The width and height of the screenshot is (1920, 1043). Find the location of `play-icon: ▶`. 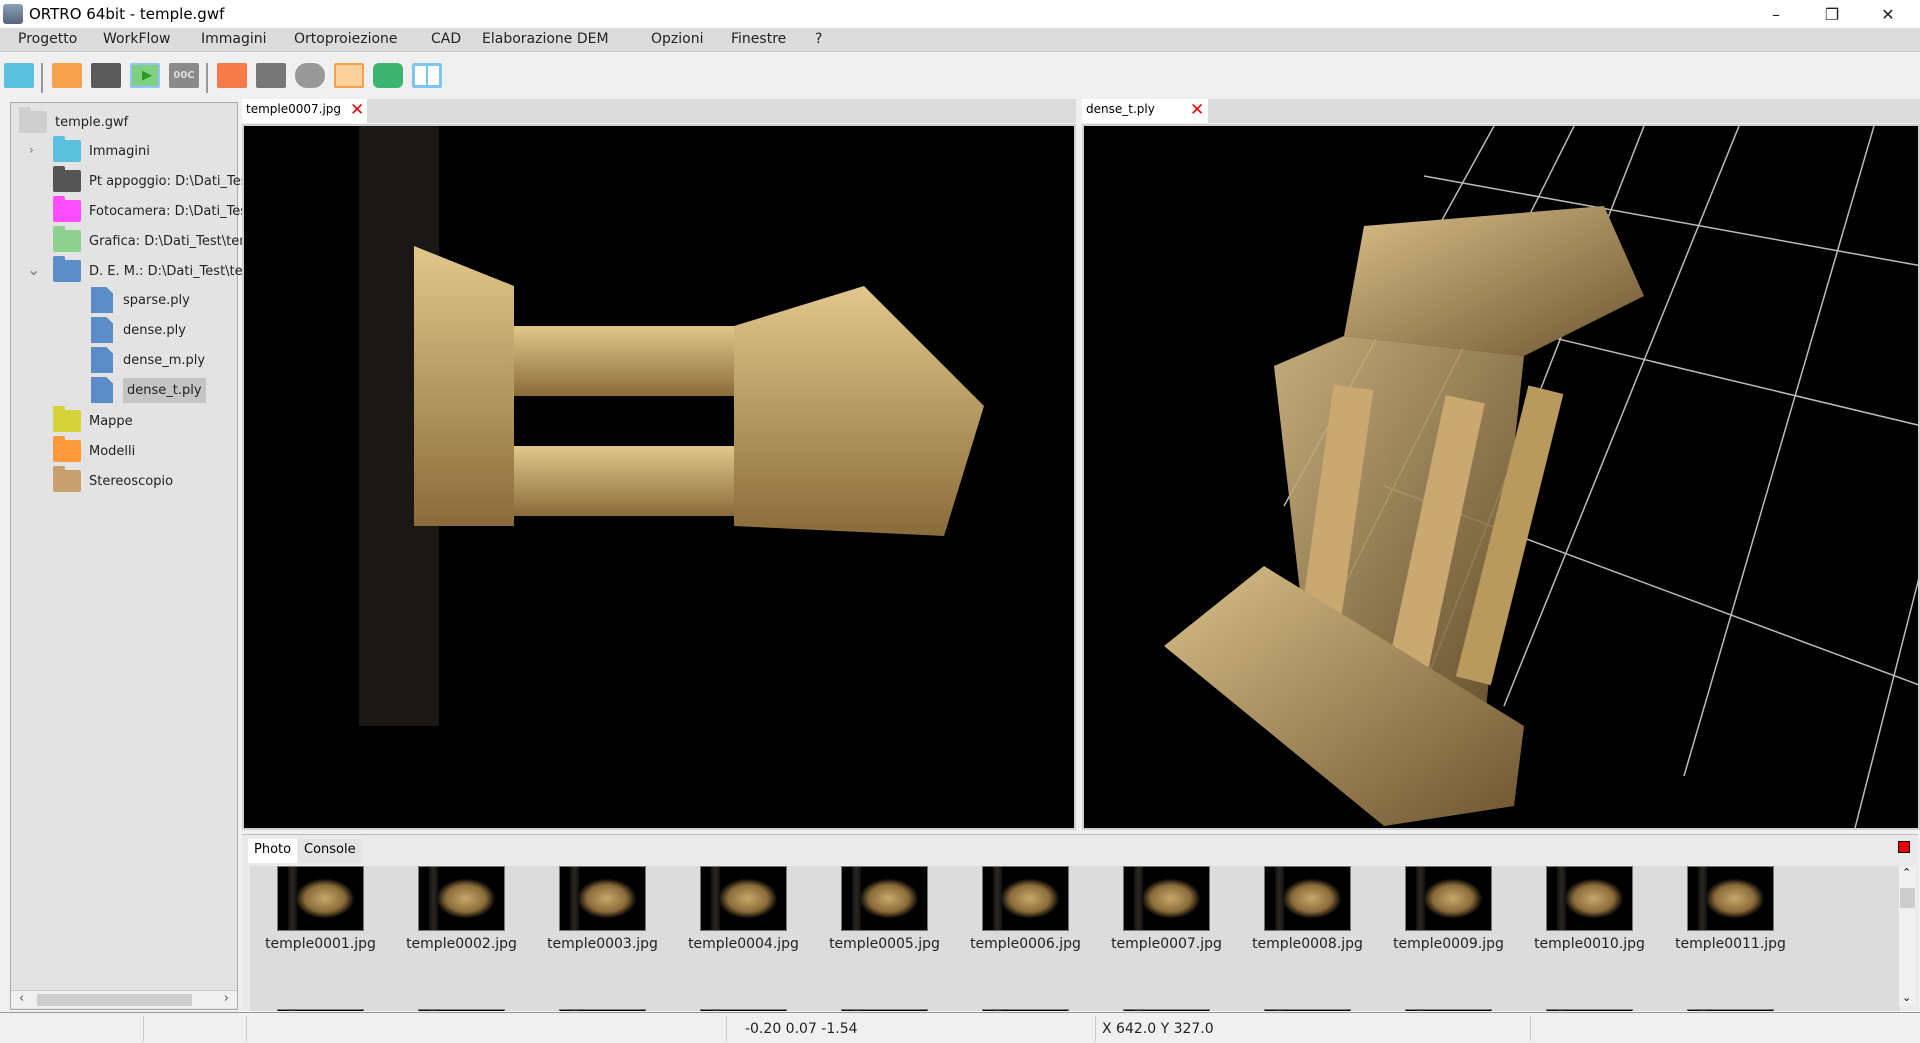

play-icon: ▶ is located at coordinates (145, 75).